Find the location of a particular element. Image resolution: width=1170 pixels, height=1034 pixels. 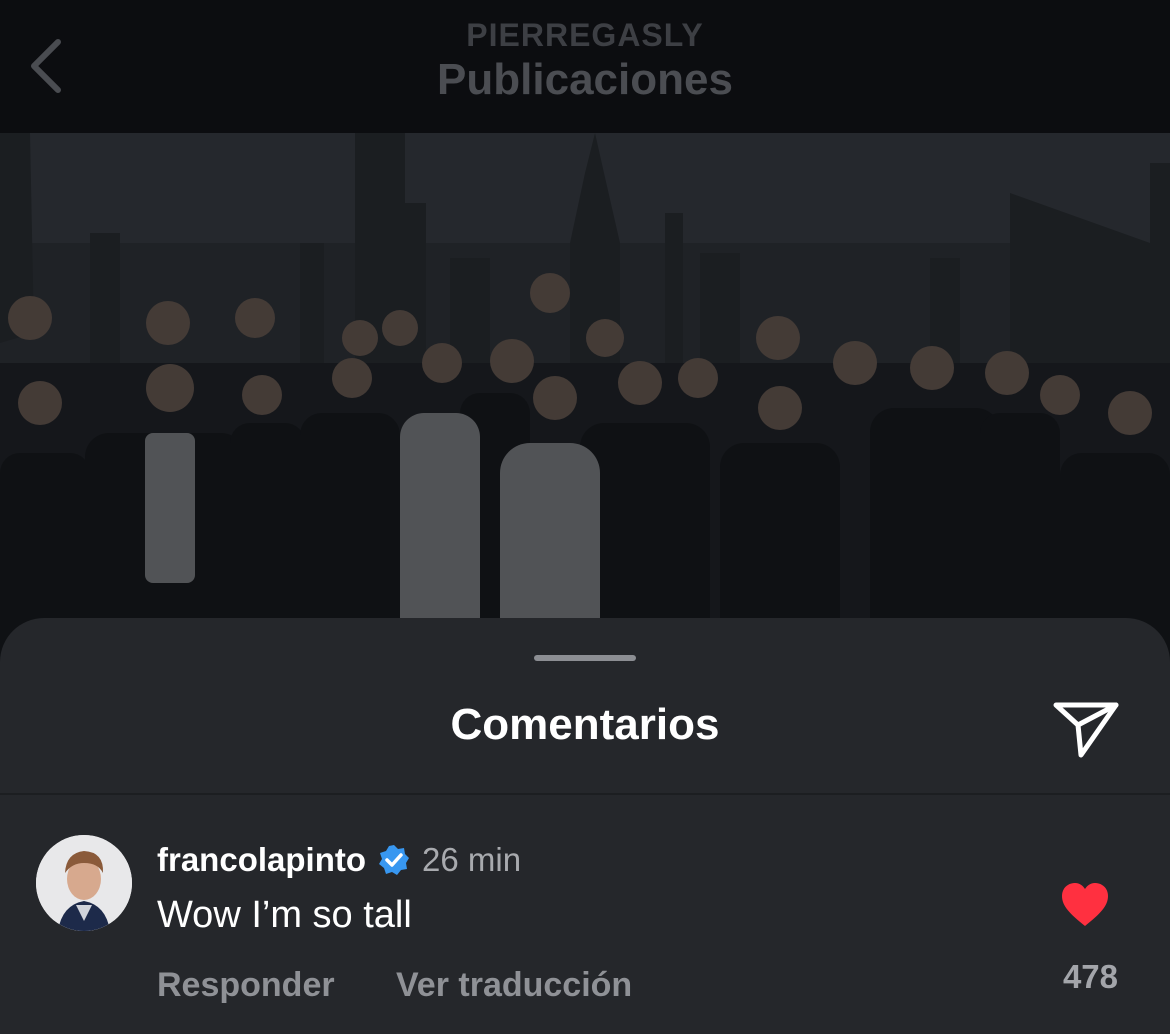

sheet-title: Comentarios is located at coordinates (585, 724).